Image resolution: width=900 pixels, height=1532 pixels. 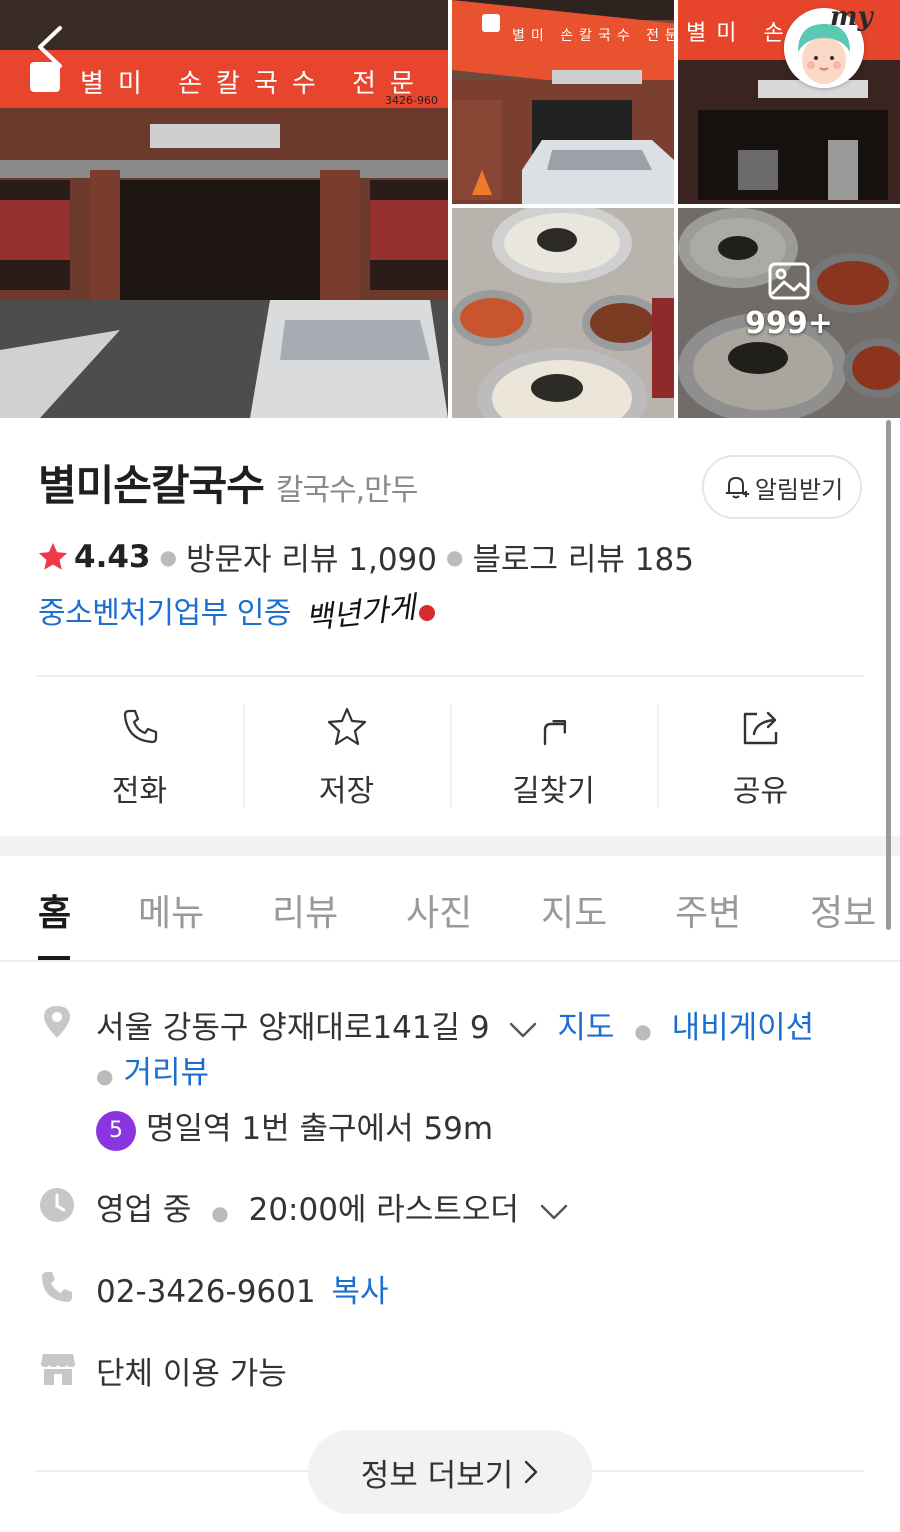 I want to click on group-use-text: 단체 이용 가능, so click(x=191, y=1374).